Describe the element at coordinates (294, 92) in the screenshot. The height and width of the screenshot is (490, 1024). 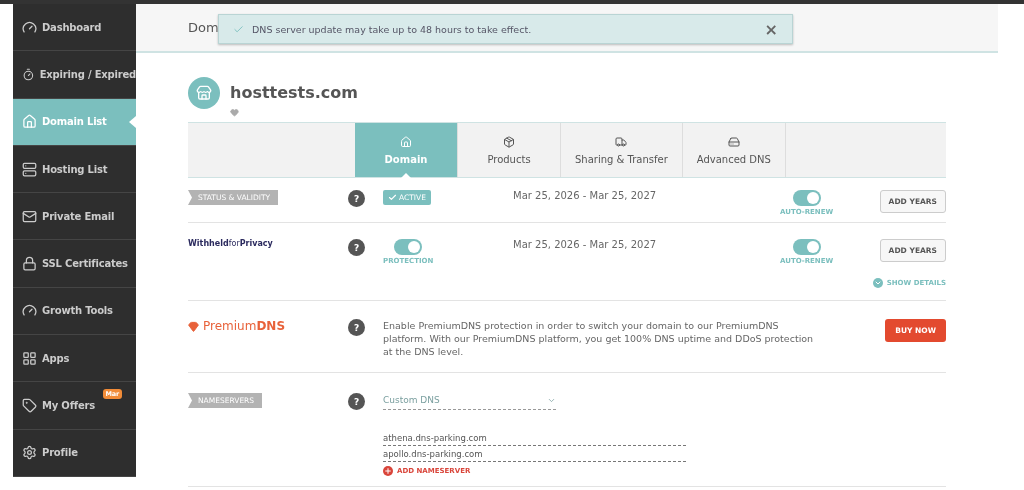
I see `domain-name: hosttests.com` at that location.